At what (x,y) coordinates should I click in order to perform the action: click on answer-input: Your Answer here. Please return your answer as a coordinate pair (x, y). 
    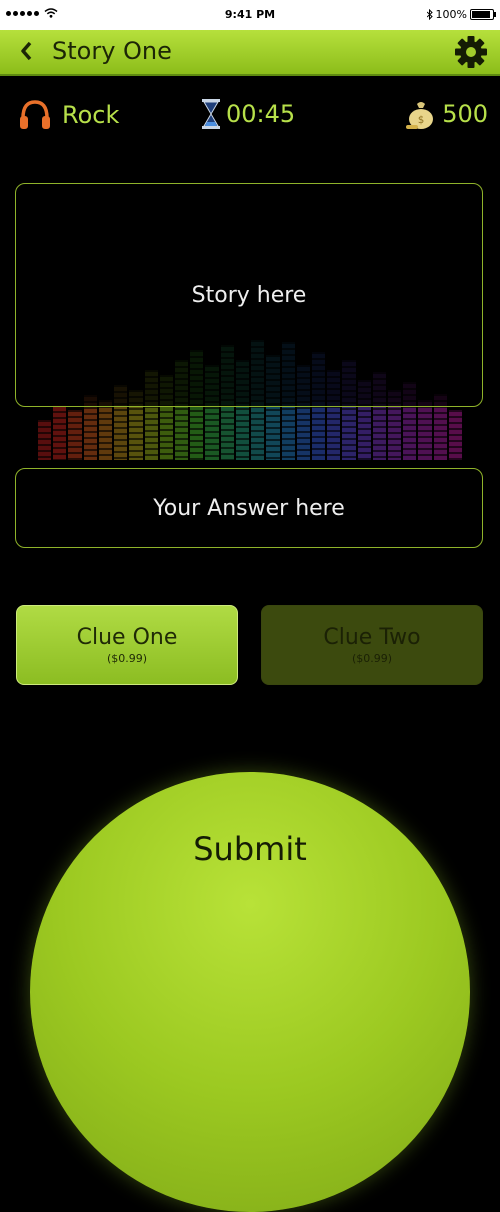
    Looking at the image, I should click on (249, 508).